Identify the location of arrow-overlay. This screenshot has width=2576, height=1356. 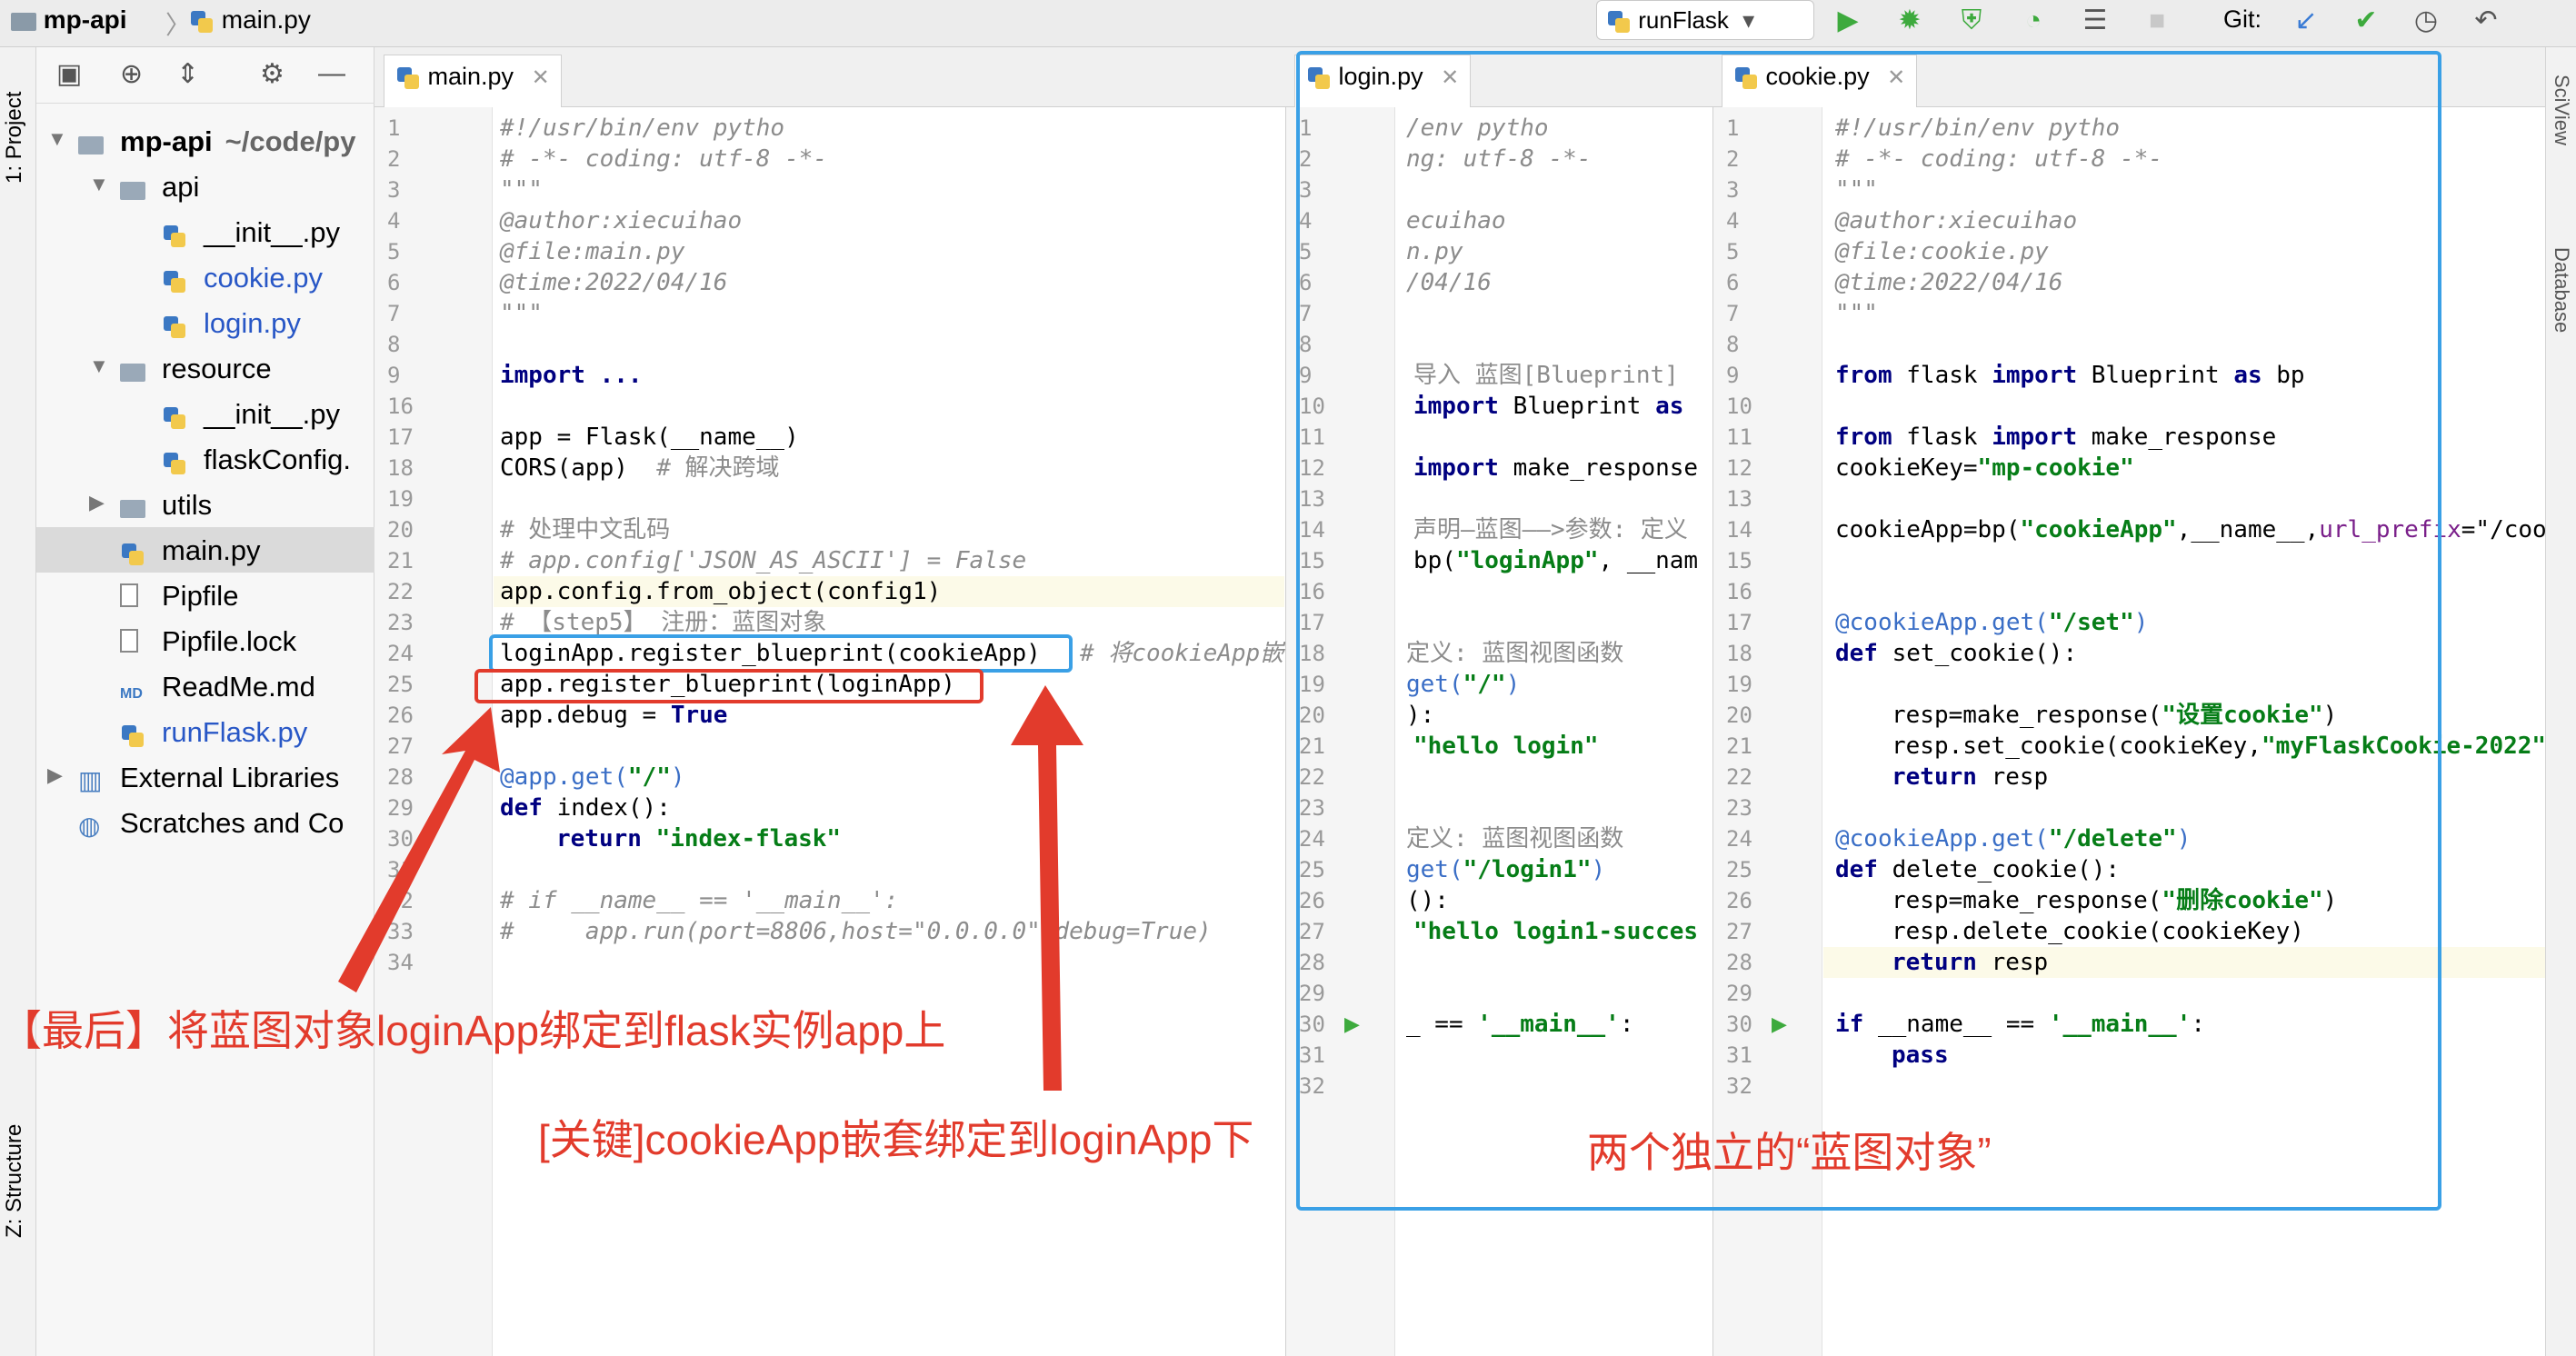
(710, 888).